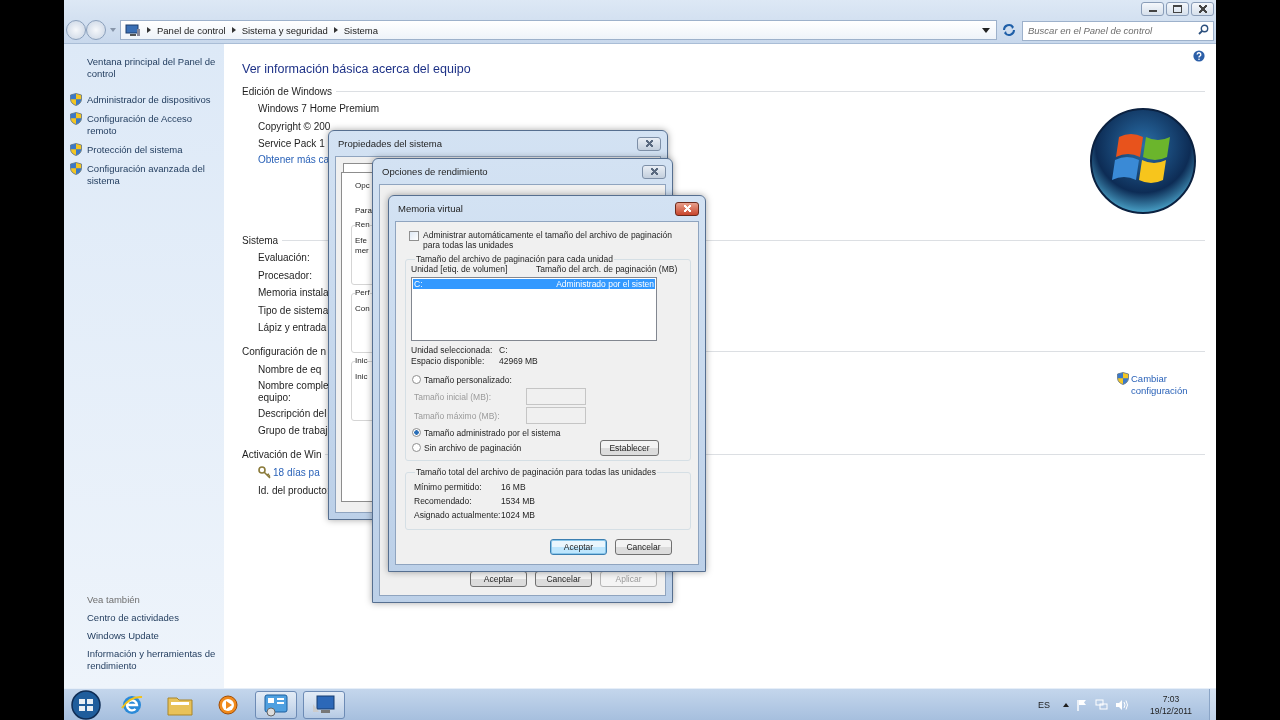  Describe the element at coordinates (558, 30) in the screenshot. I see `address-bar: Panel de control Sistema y seguridad Sistema` at that location.